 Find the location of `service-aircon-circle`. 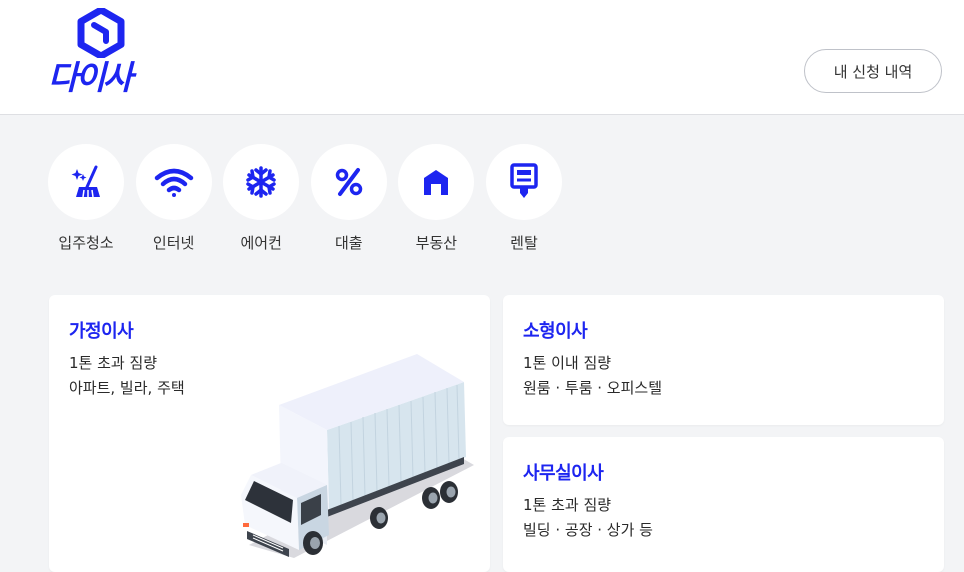

service-aircon-circle is located at coordinates (261, 182).